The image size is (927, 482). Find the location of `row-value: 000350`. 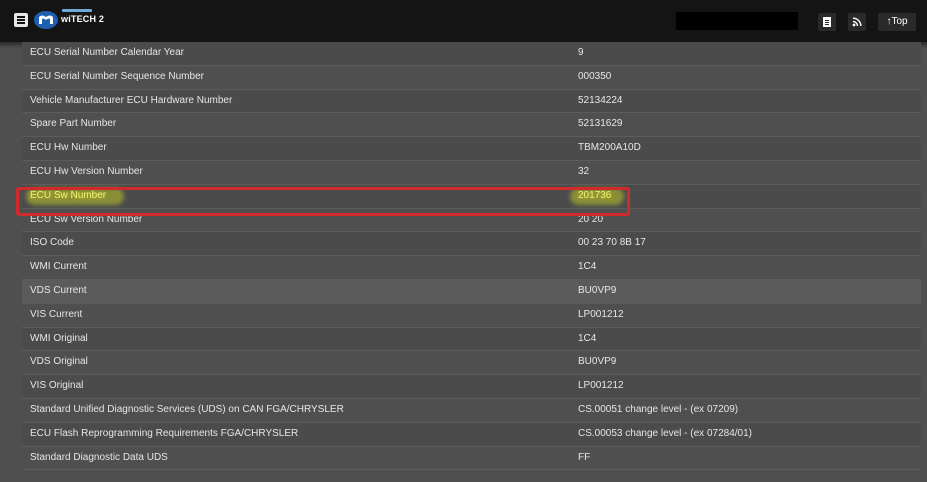

row-value: 000350 is located at coordinates (595, 76).